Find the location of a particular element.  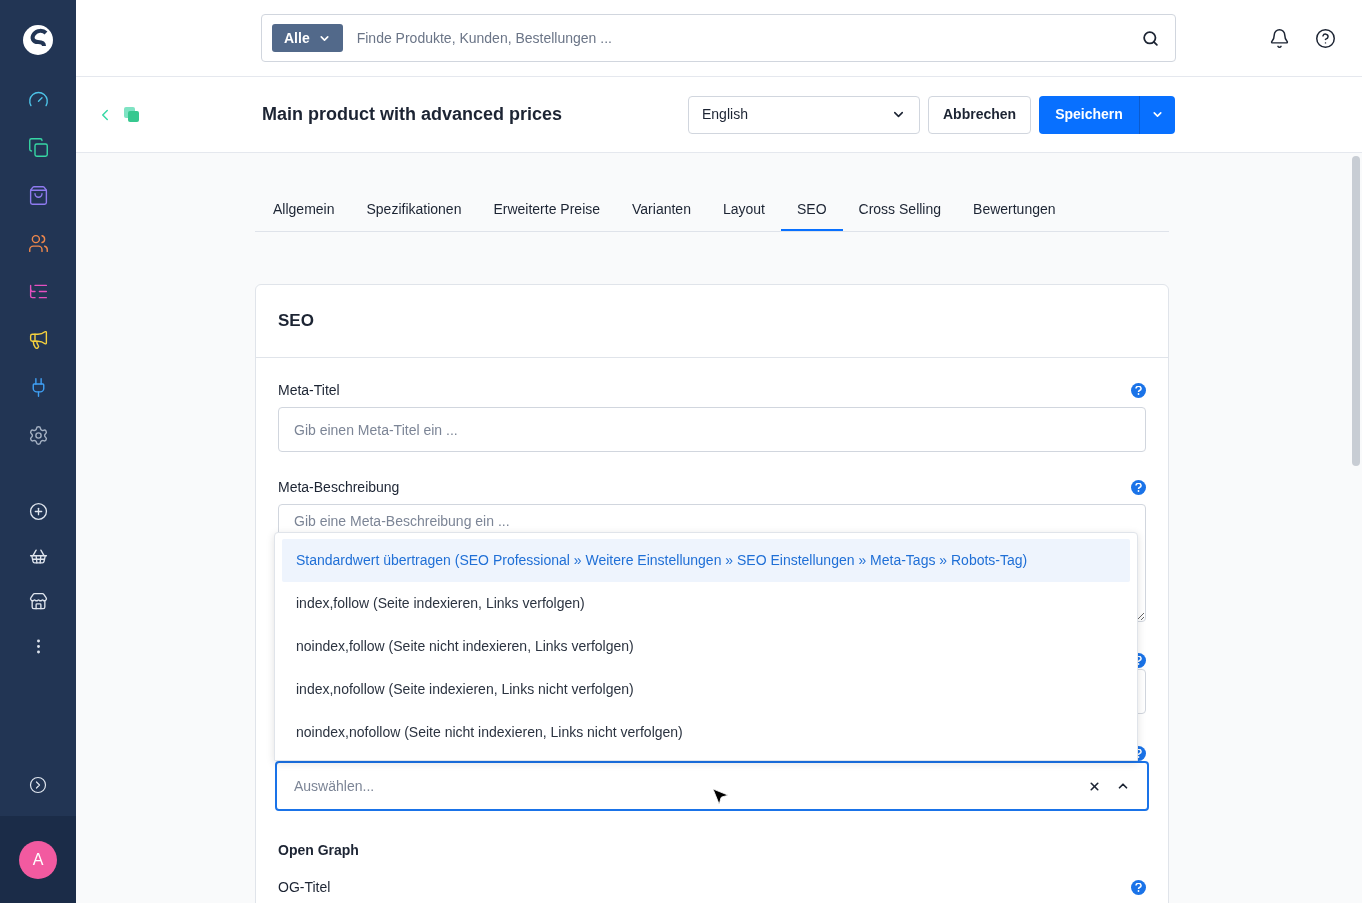

section-title: Open Graph is located at coordinates (319, 850).